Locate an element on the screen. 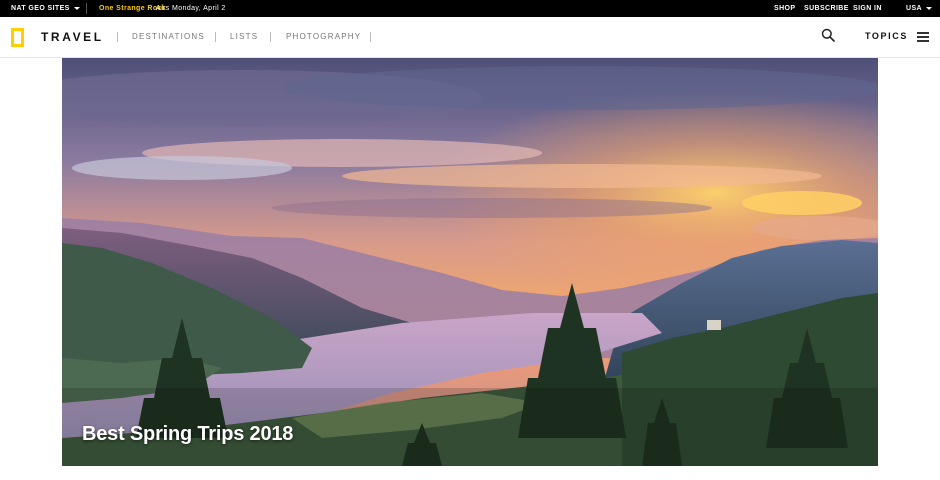 The image size is (940, 480). nat-geo-logo is located at coordinates (17, 37).